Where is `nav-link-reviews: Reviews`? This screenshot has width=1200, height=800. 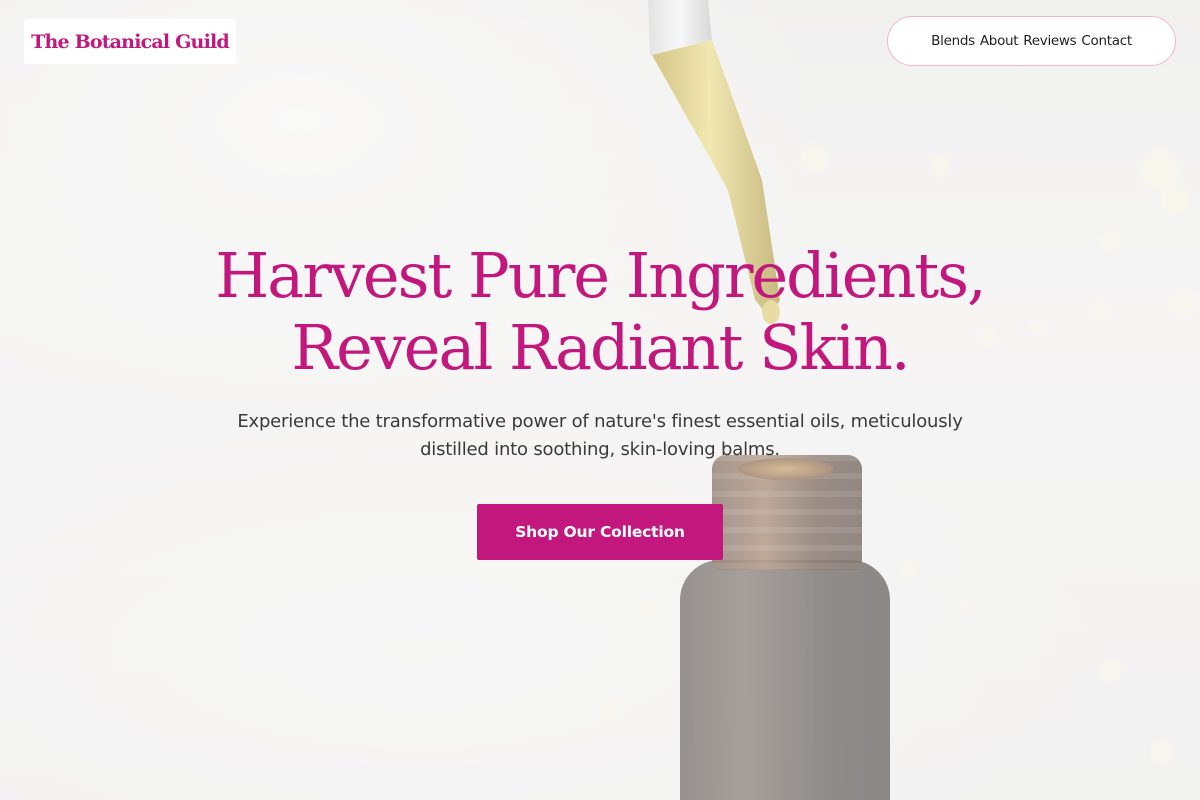 nav-link-reviews: Reviews is located at coordinates (1049, 41).